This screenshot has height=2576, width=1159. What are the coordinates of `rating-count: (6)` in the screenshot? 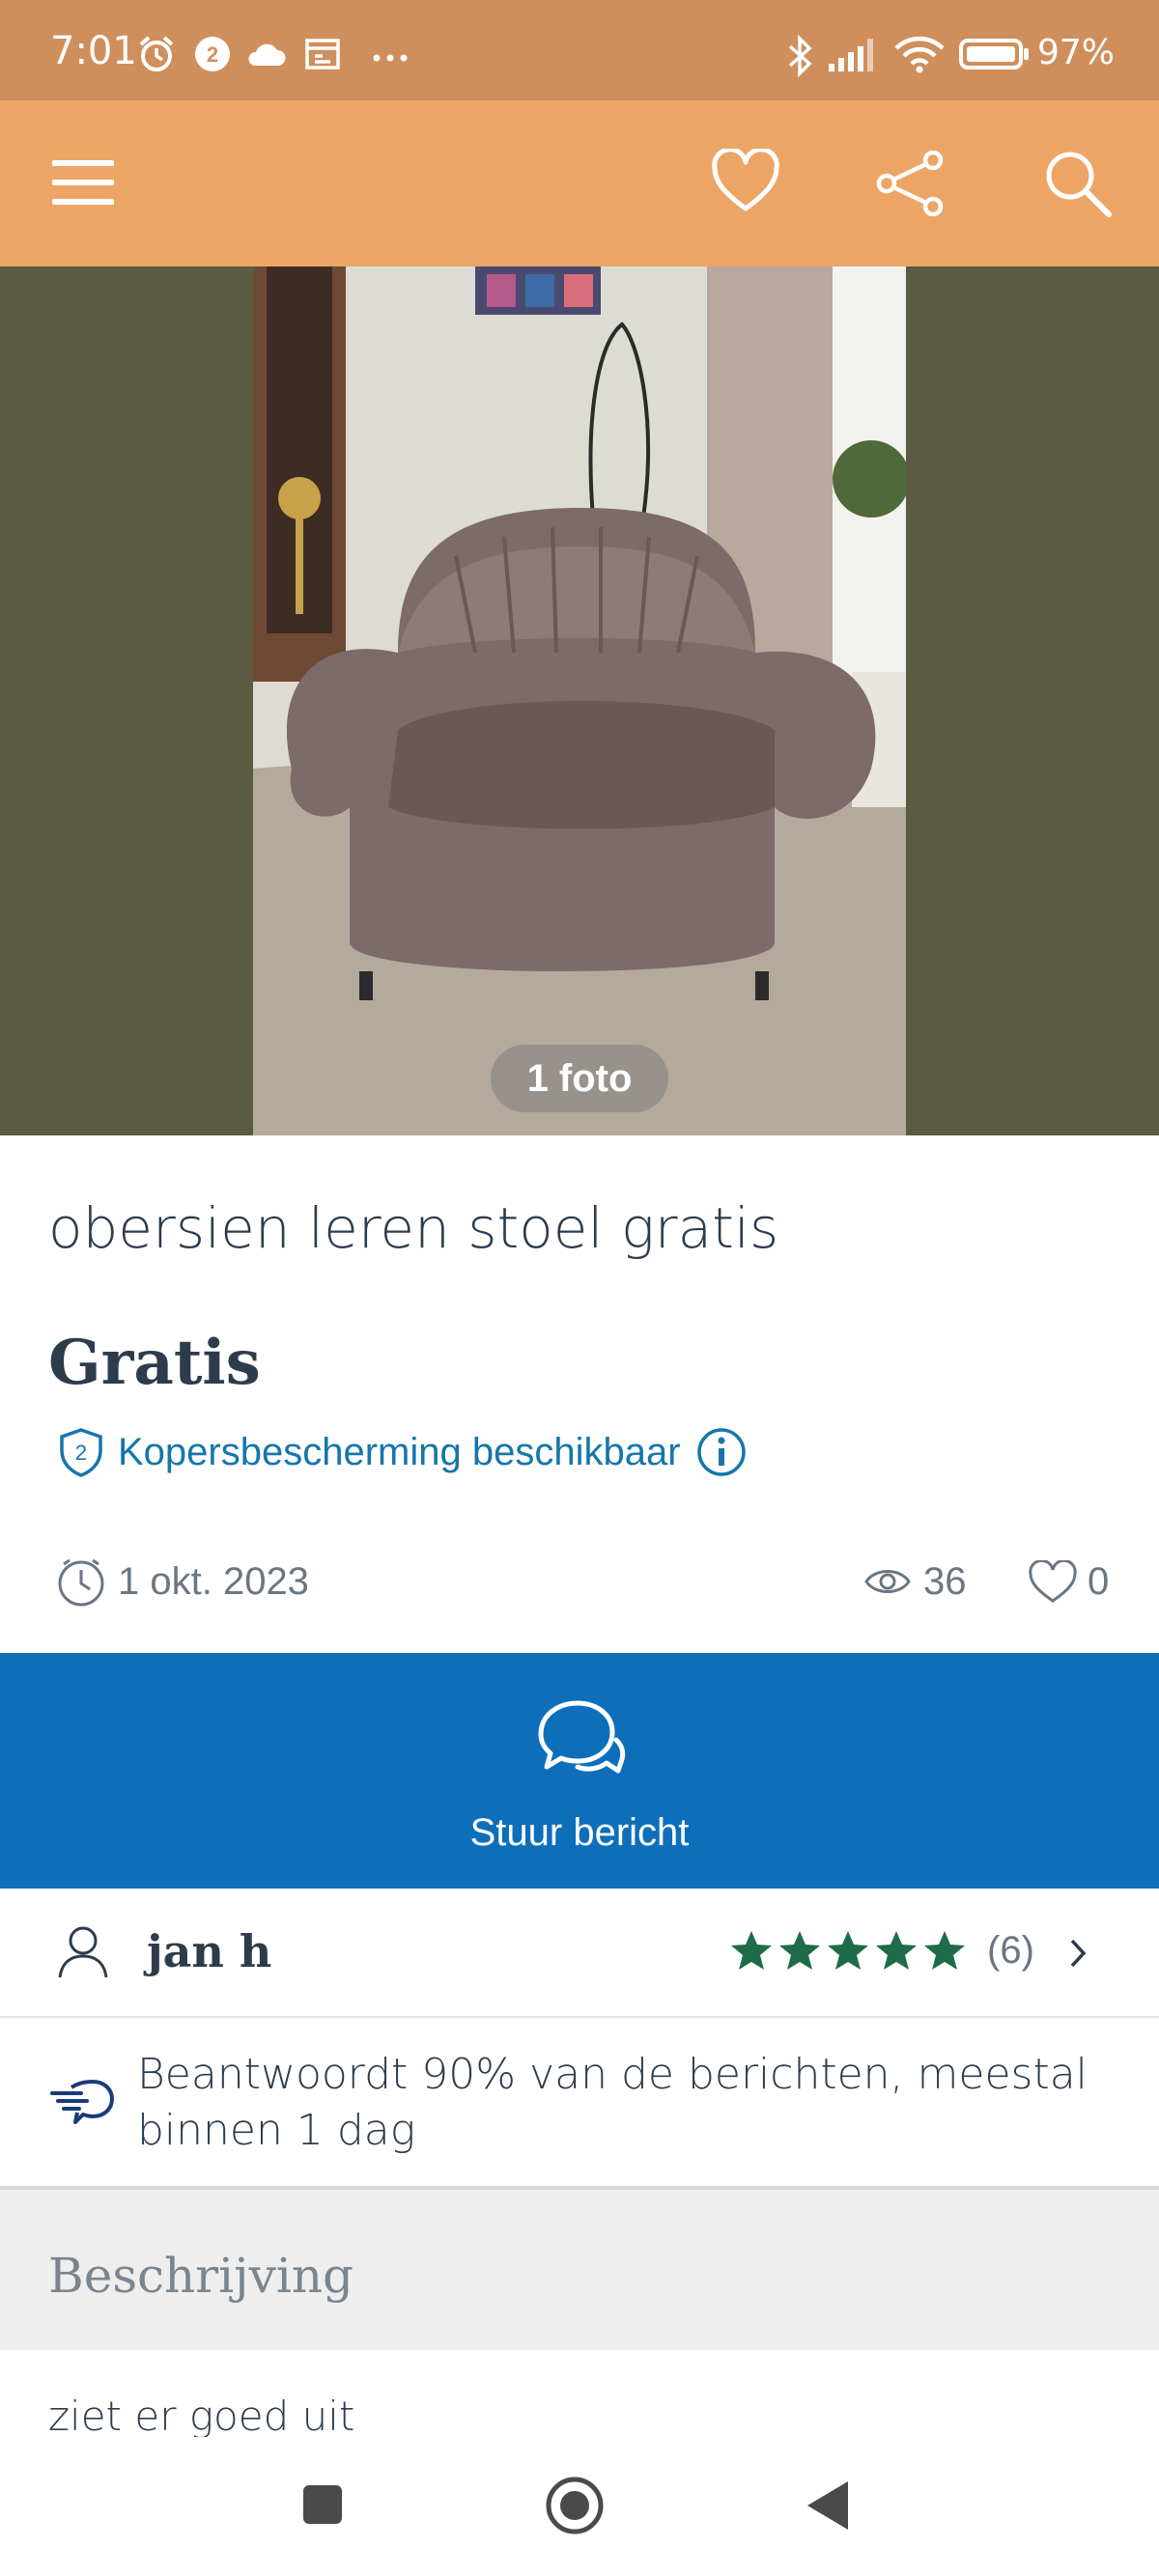 It's located at (1010, 1951).